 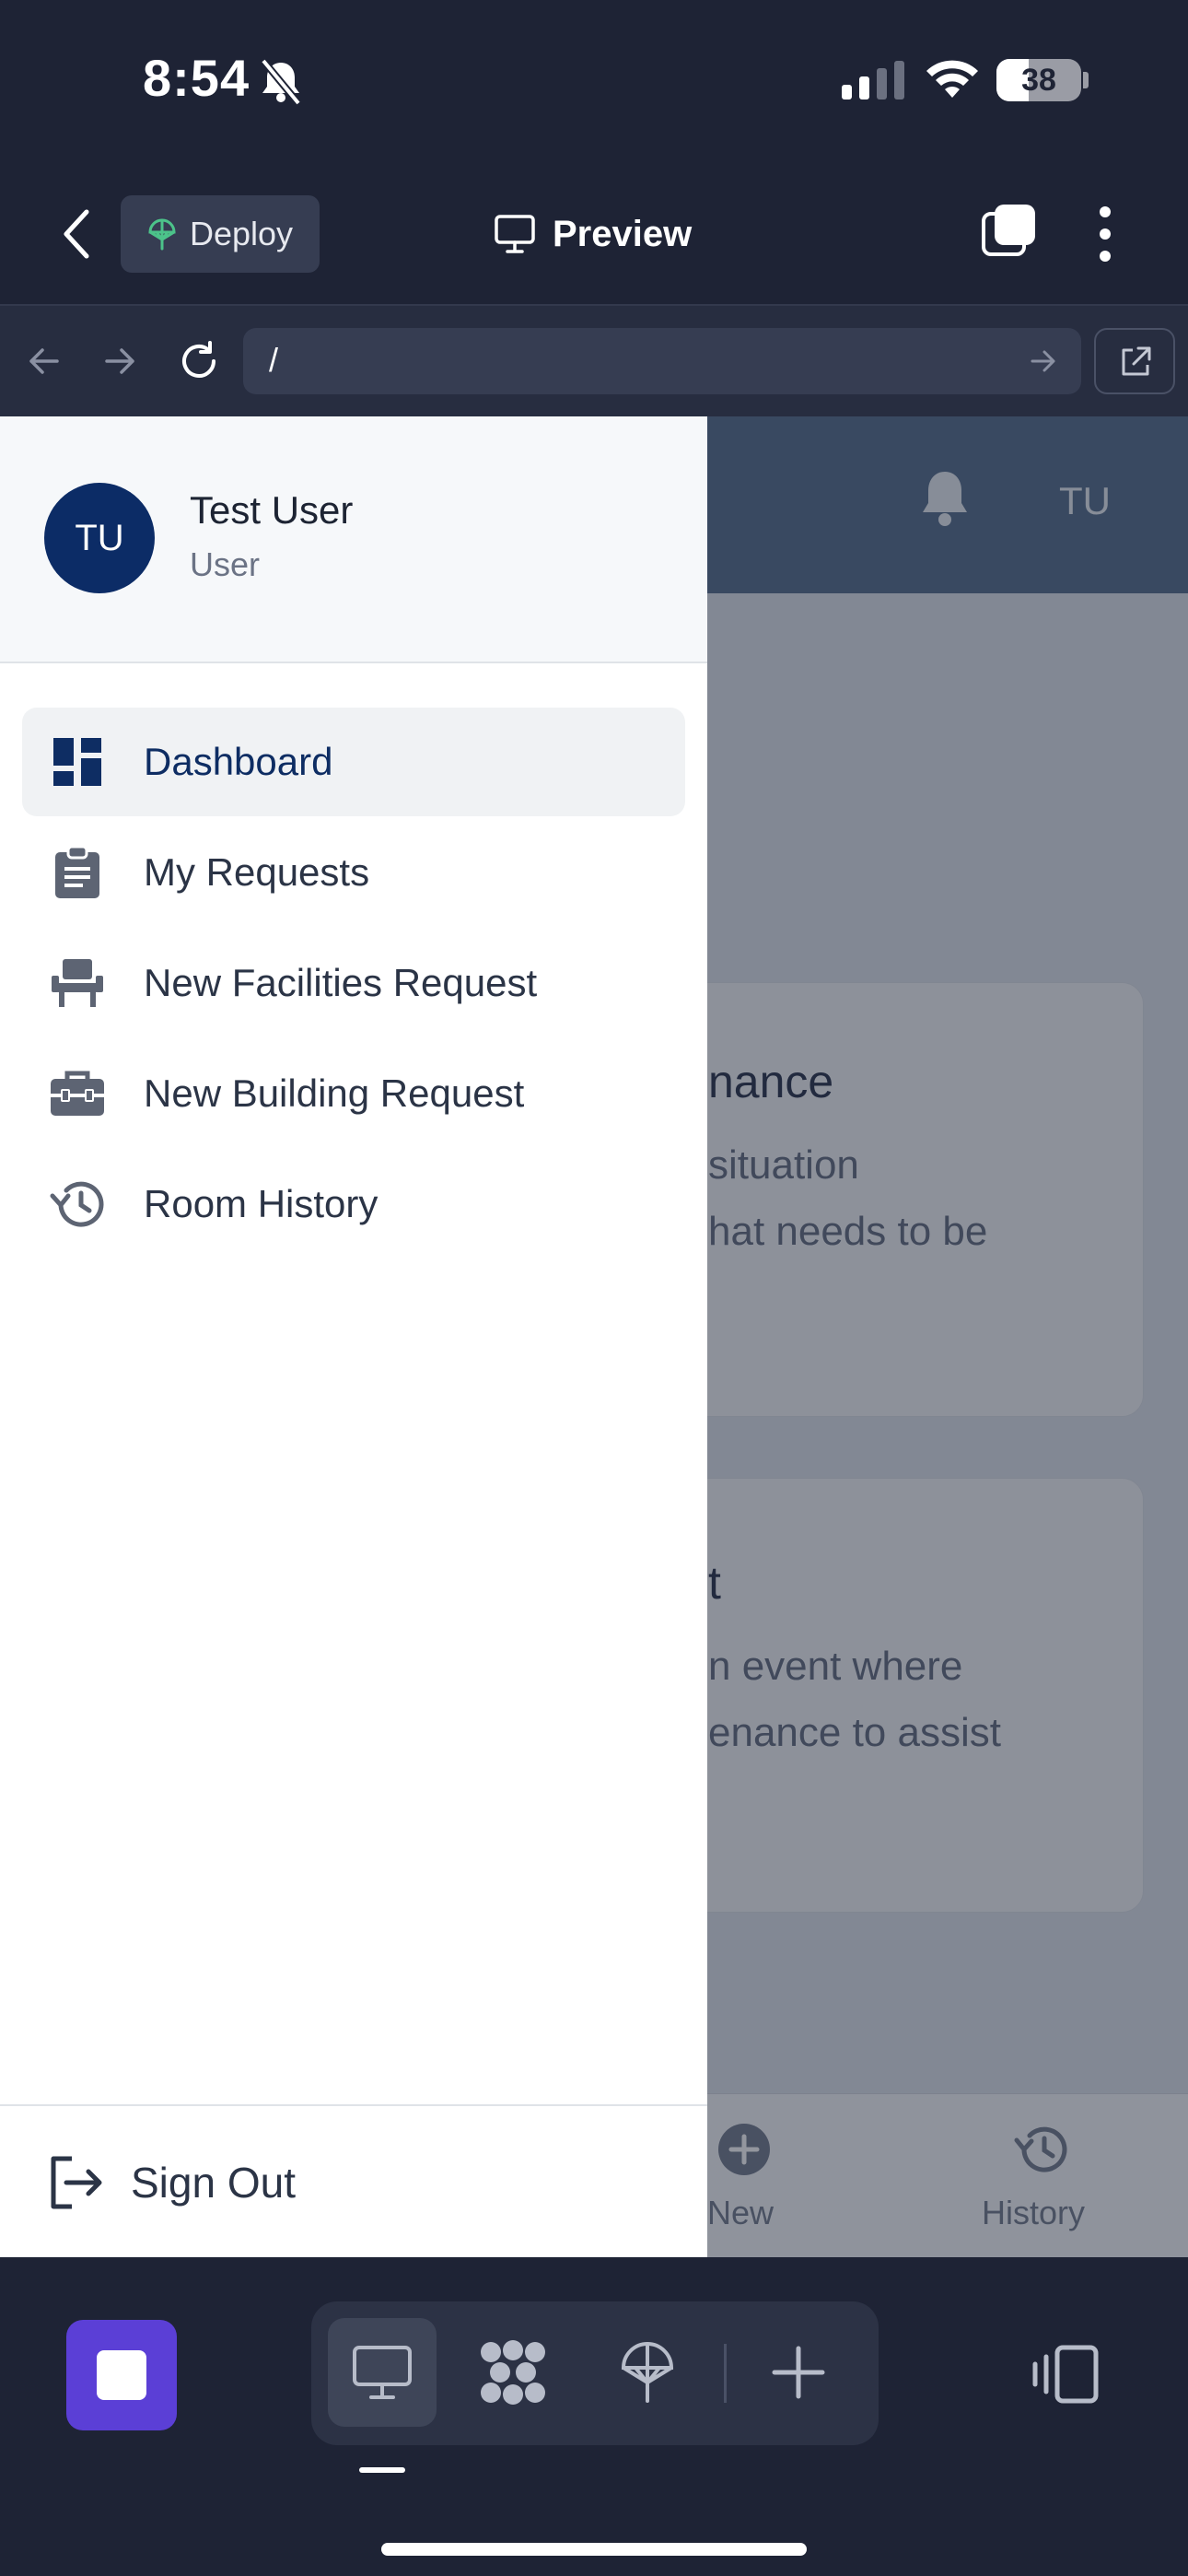 I want to click on agent-tab-button, so click(x=513, y=2372).